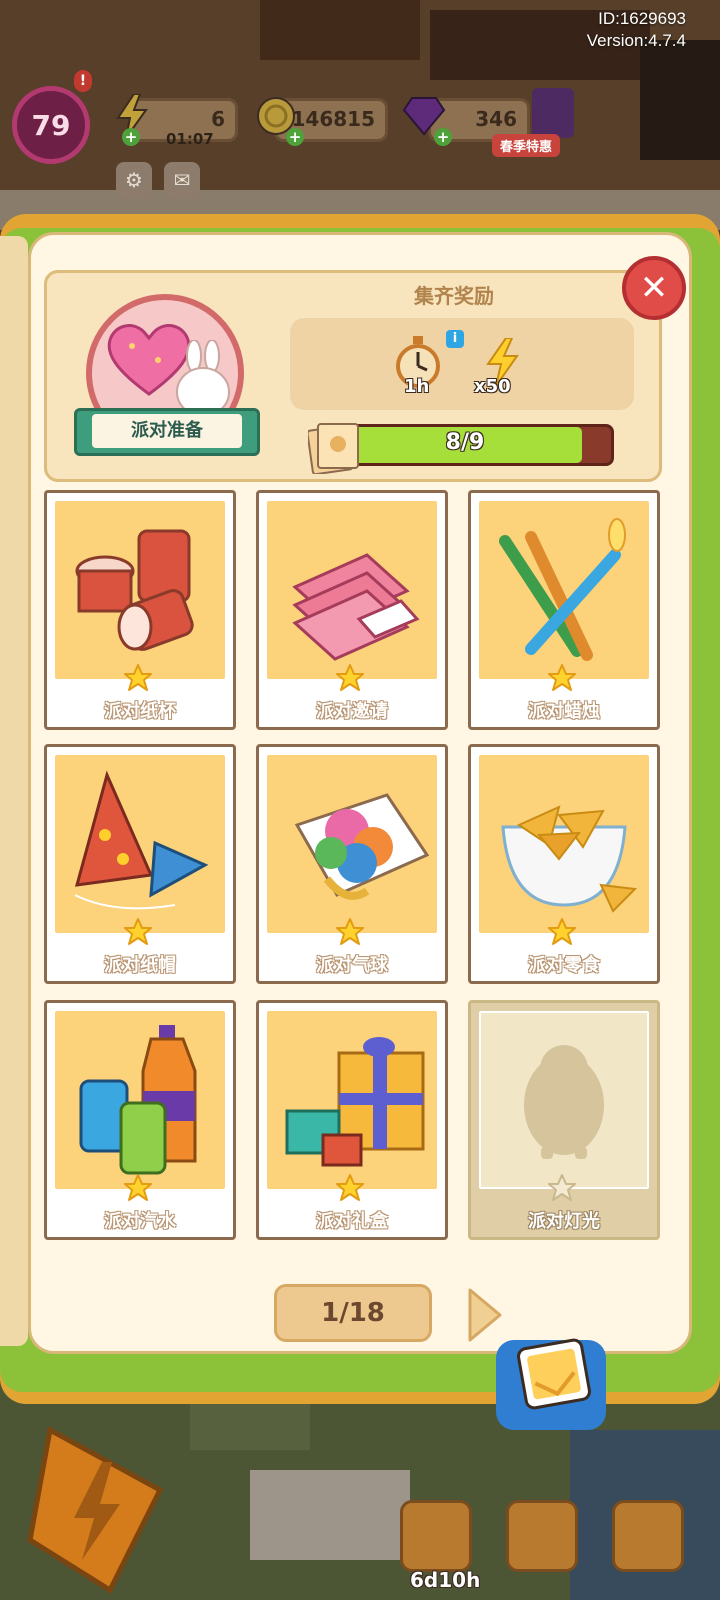 The height and width of the screenshot is (1600, 720). Describe the element at coordinates (648, 1536) in the screenshot. I see `friends-button` at that location.